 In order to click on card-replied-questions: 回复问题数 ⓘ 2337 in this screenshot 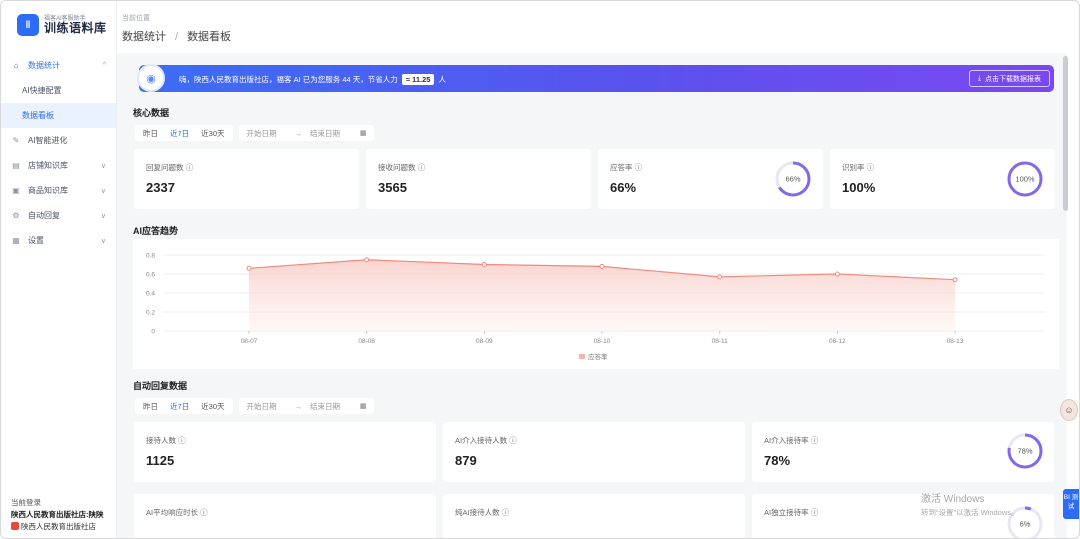, I will do `click(246, 179)`.